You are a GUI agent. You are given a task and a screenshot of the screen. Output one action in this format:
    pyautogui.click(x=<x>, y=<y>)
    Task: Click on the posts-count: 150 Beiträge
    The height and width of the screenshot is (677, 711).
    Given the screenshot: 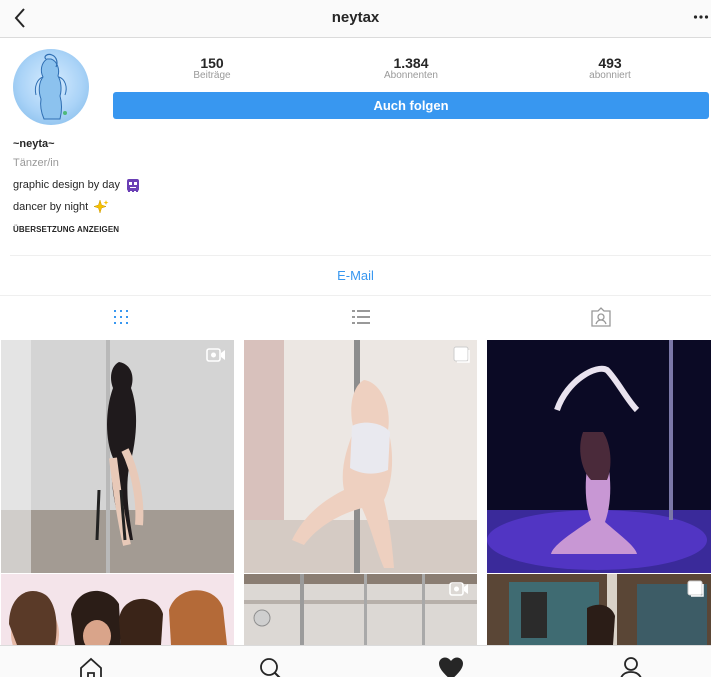 What is the action you would take?
    pyautogui.click(x=212, y=68)
    